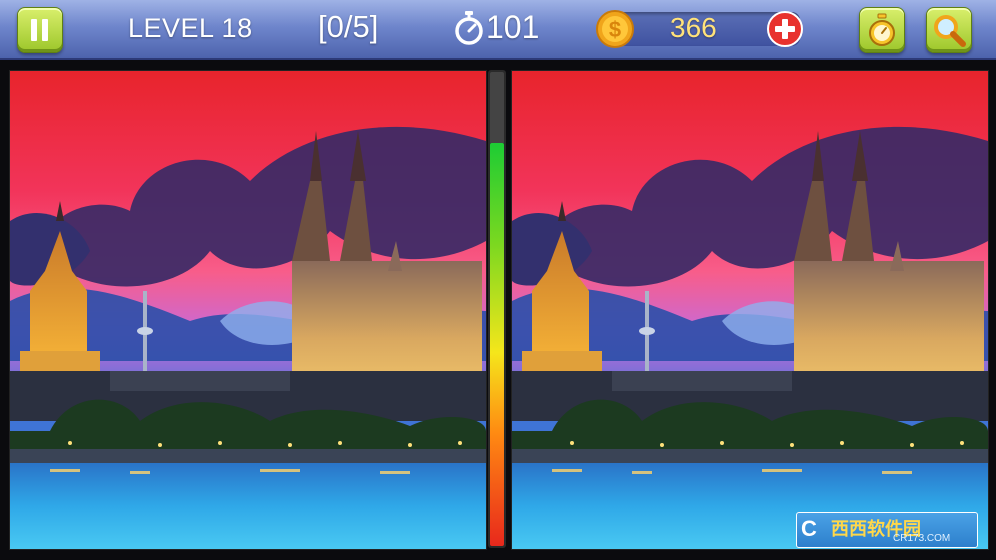 The image size is (996, 560). What do you see at coordinates (922, 538) in the screenshot?
I see `watermark-subtext: CR173.COM` at bounding box center [922, 538].